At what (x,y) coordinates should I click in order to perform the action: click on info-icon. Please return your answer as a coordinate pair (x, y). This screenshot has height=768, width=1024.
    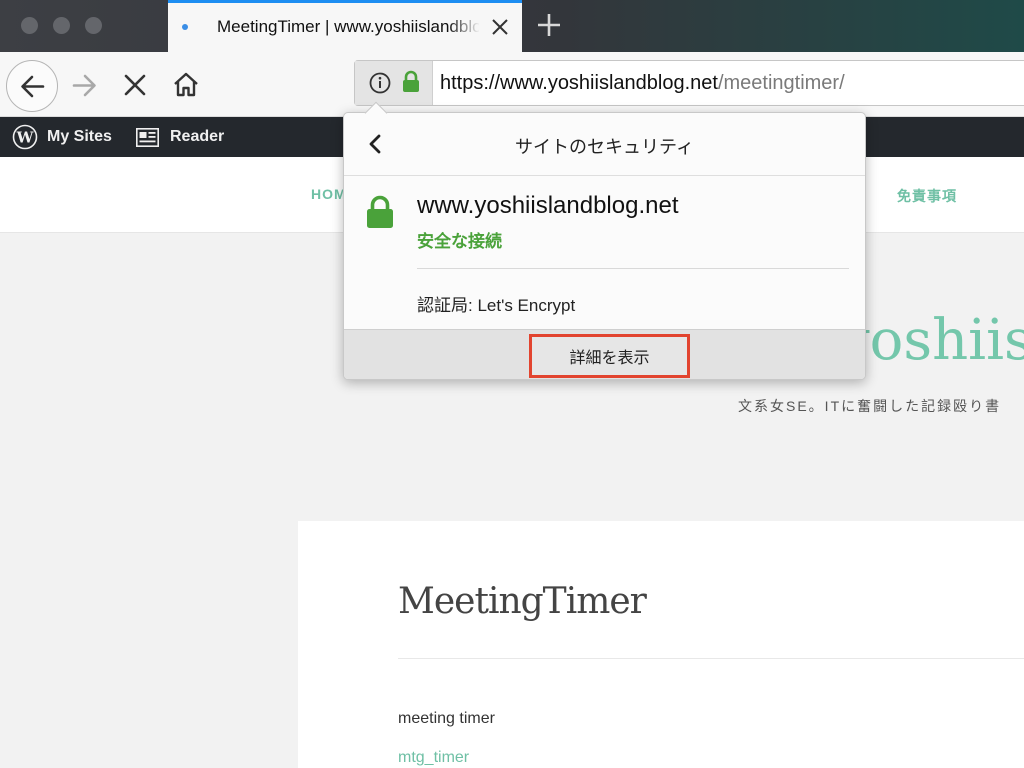
    Looking at the image, I should click on (380, 83).